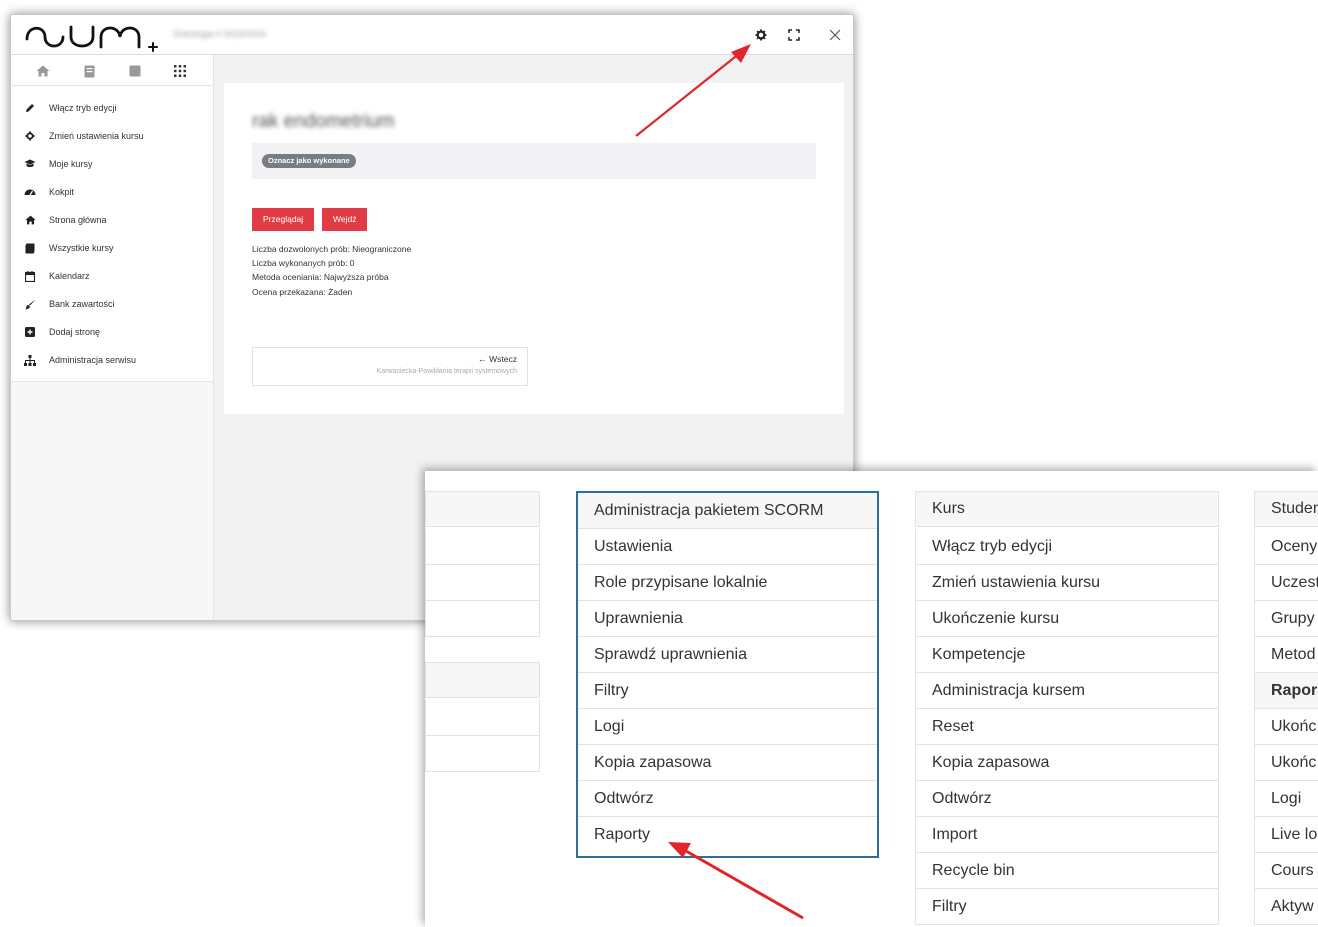 The width and height of the screenshot is (1318, 927). I want to click on archive-icon, so click(30, 248).